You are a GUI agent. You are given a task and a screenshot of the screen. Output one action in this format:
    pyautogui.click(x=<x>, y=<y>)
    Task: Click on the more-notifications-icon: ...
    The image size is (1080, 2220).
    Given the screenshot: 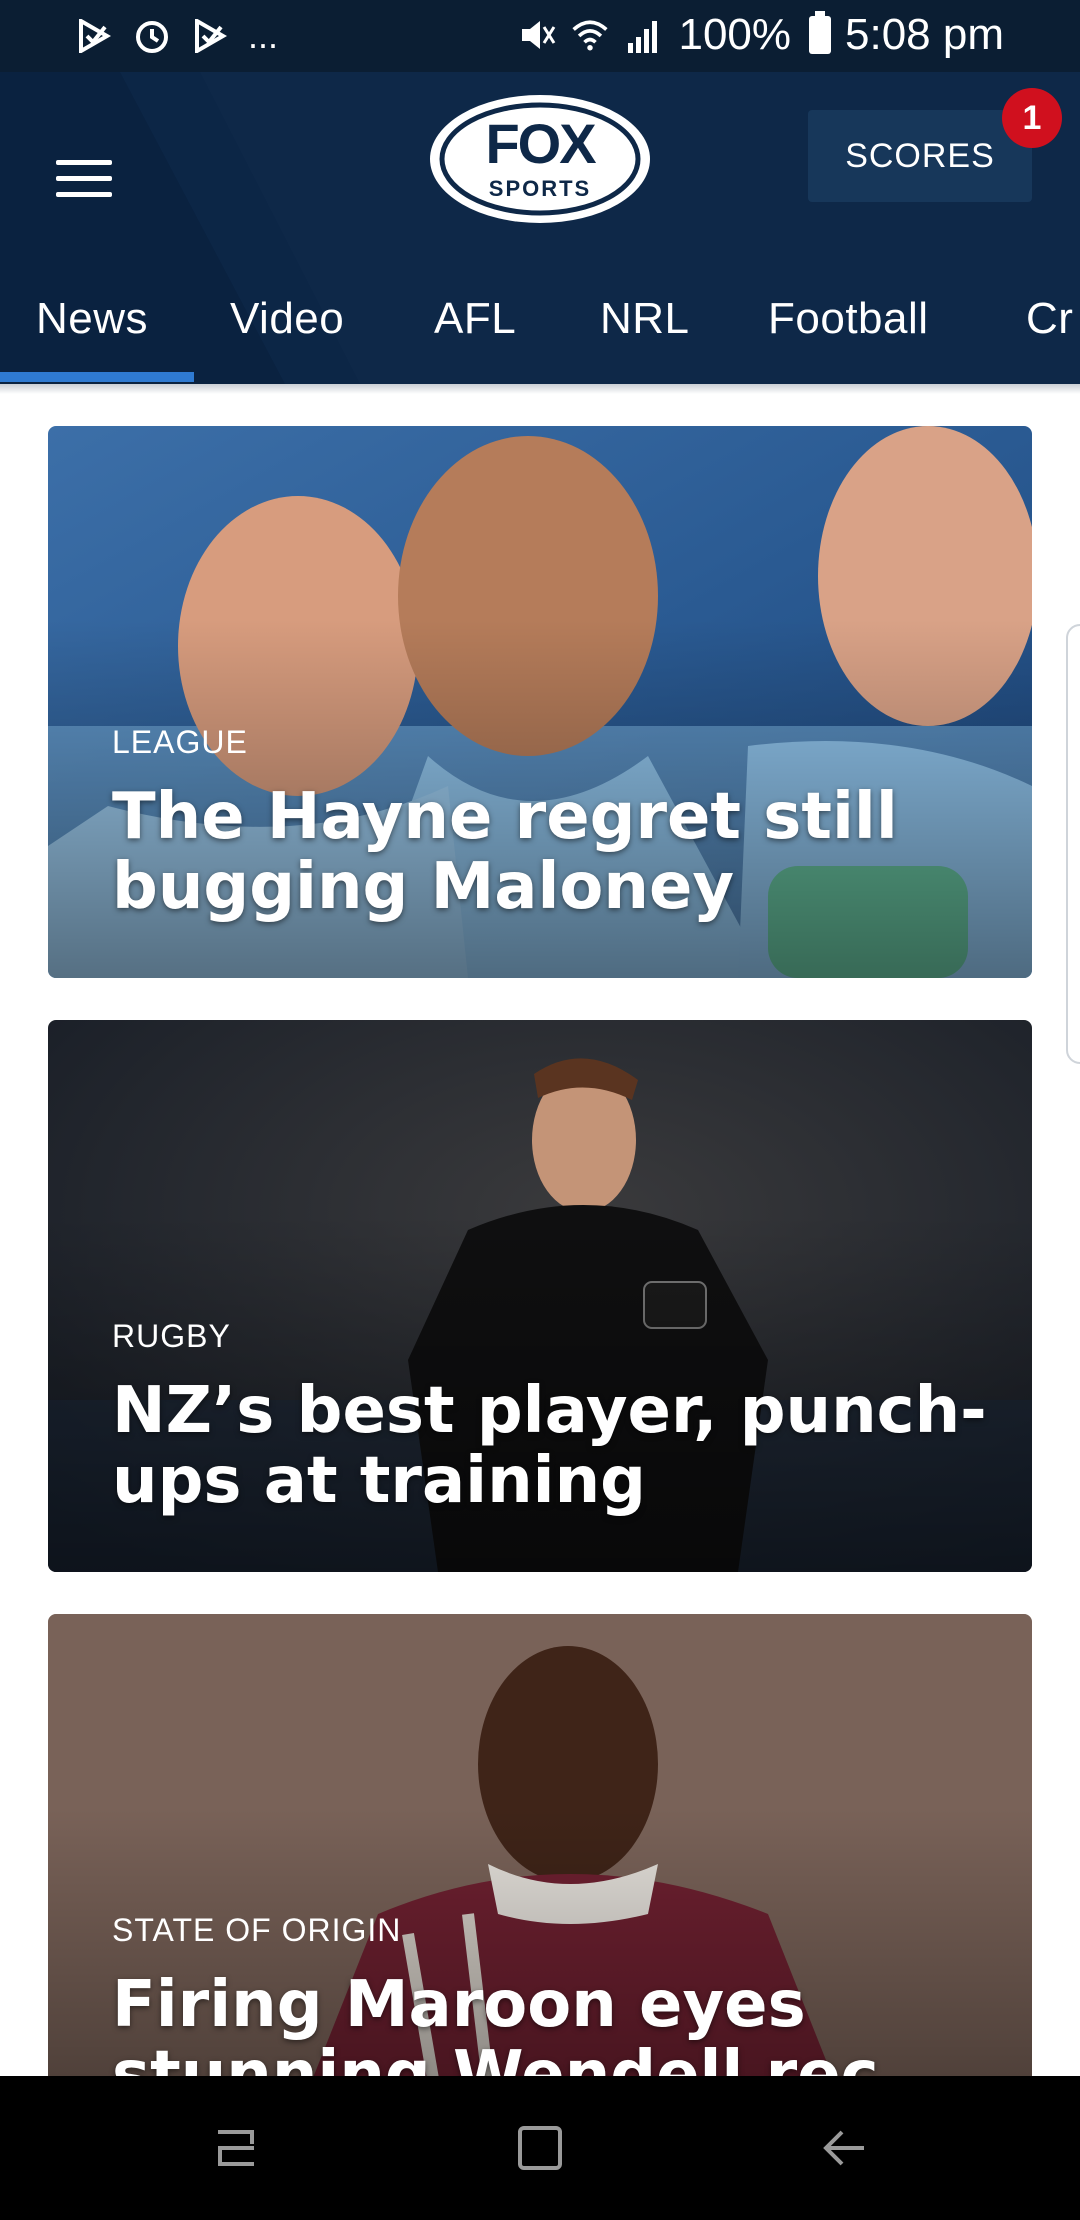 What is the action you would take?
    pyautogui.click(x=263, y=35)
    